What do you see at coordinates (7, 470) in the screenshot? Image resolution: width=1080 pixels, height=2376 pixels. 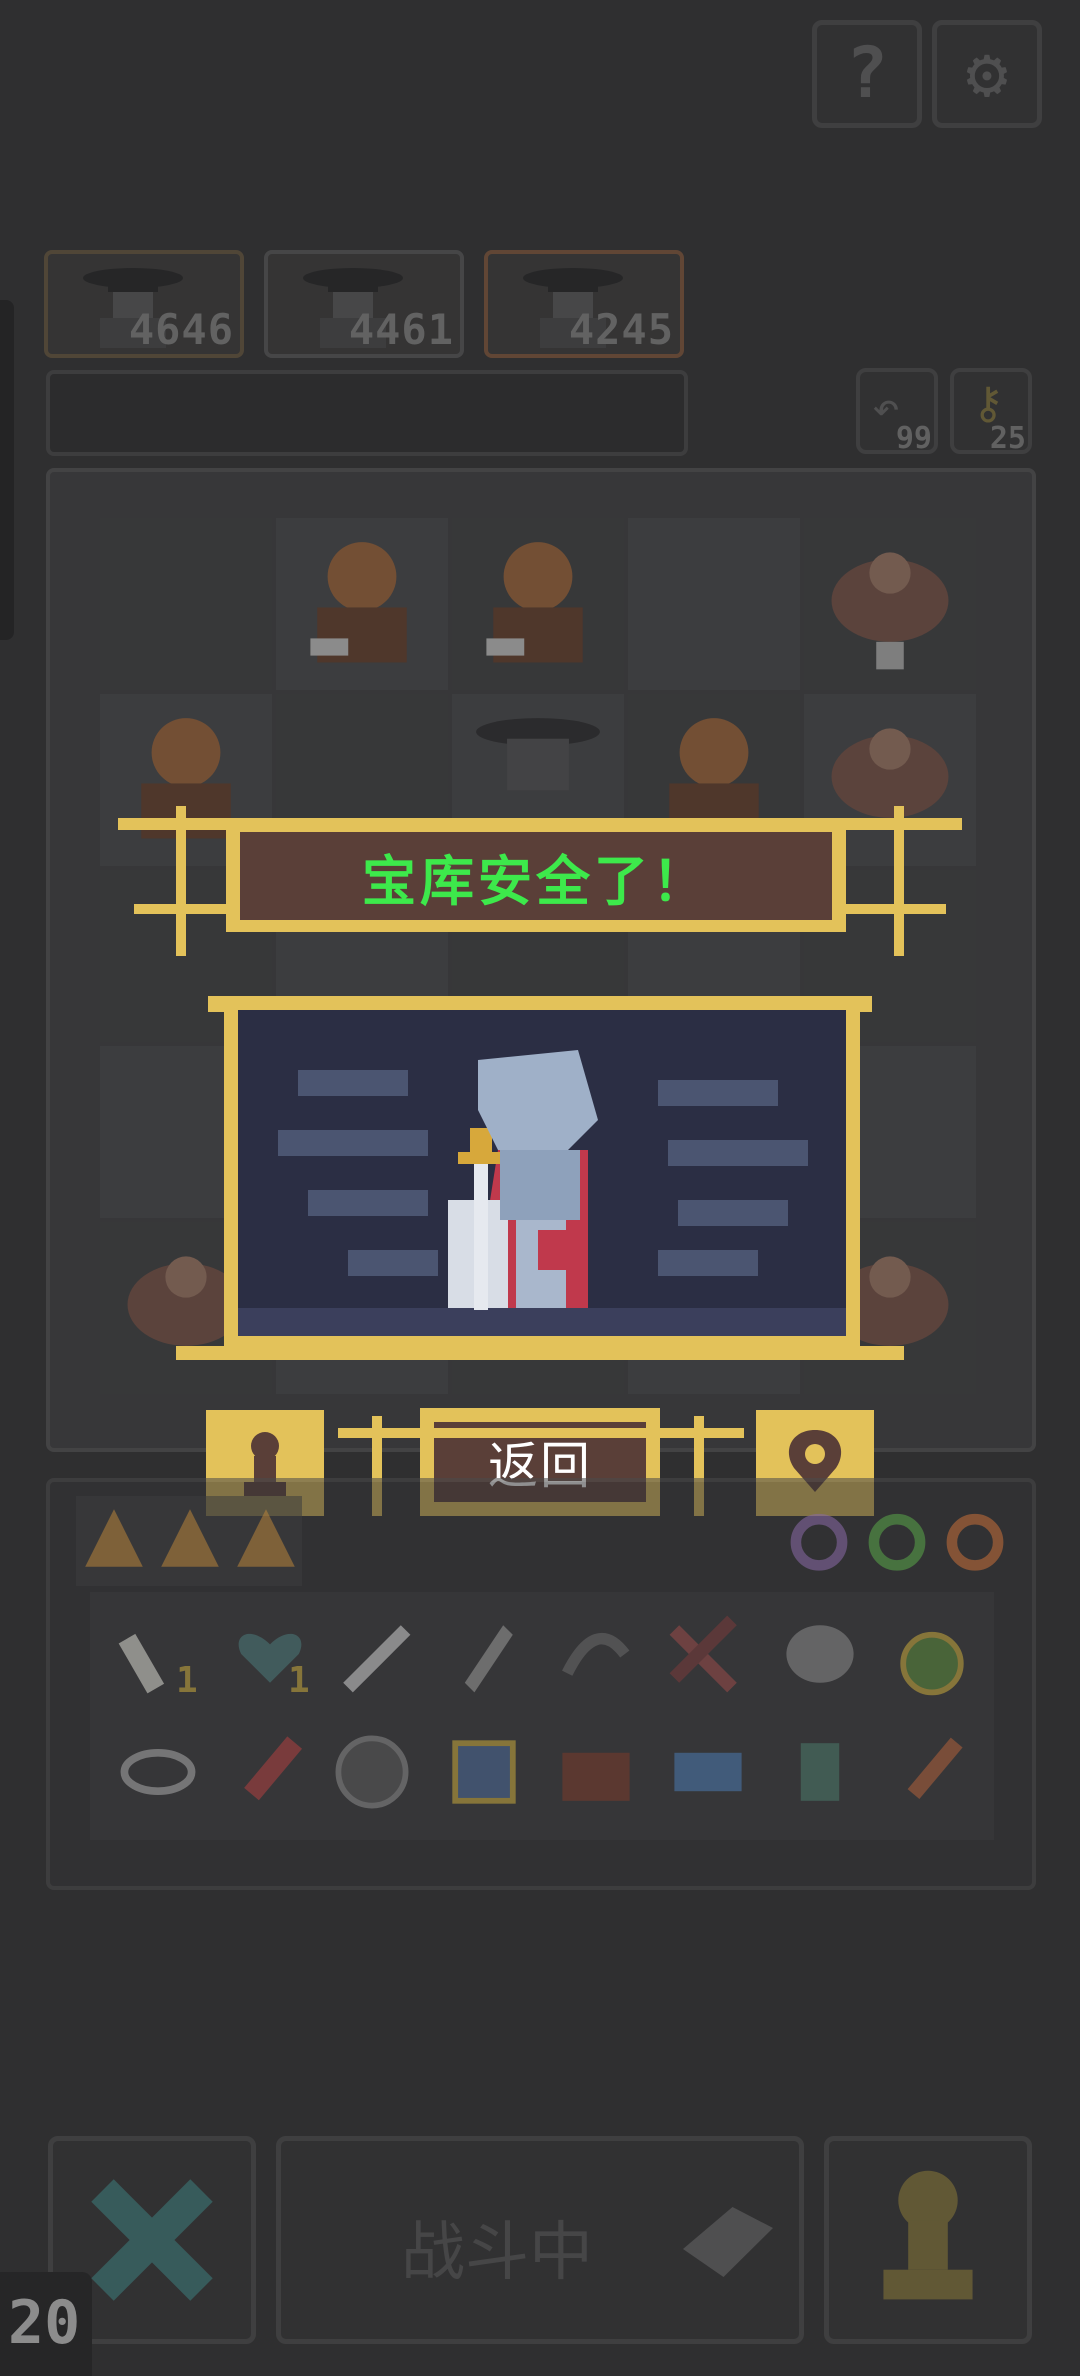 I see `side-drawer-handle` at bounding box center [7, 470].